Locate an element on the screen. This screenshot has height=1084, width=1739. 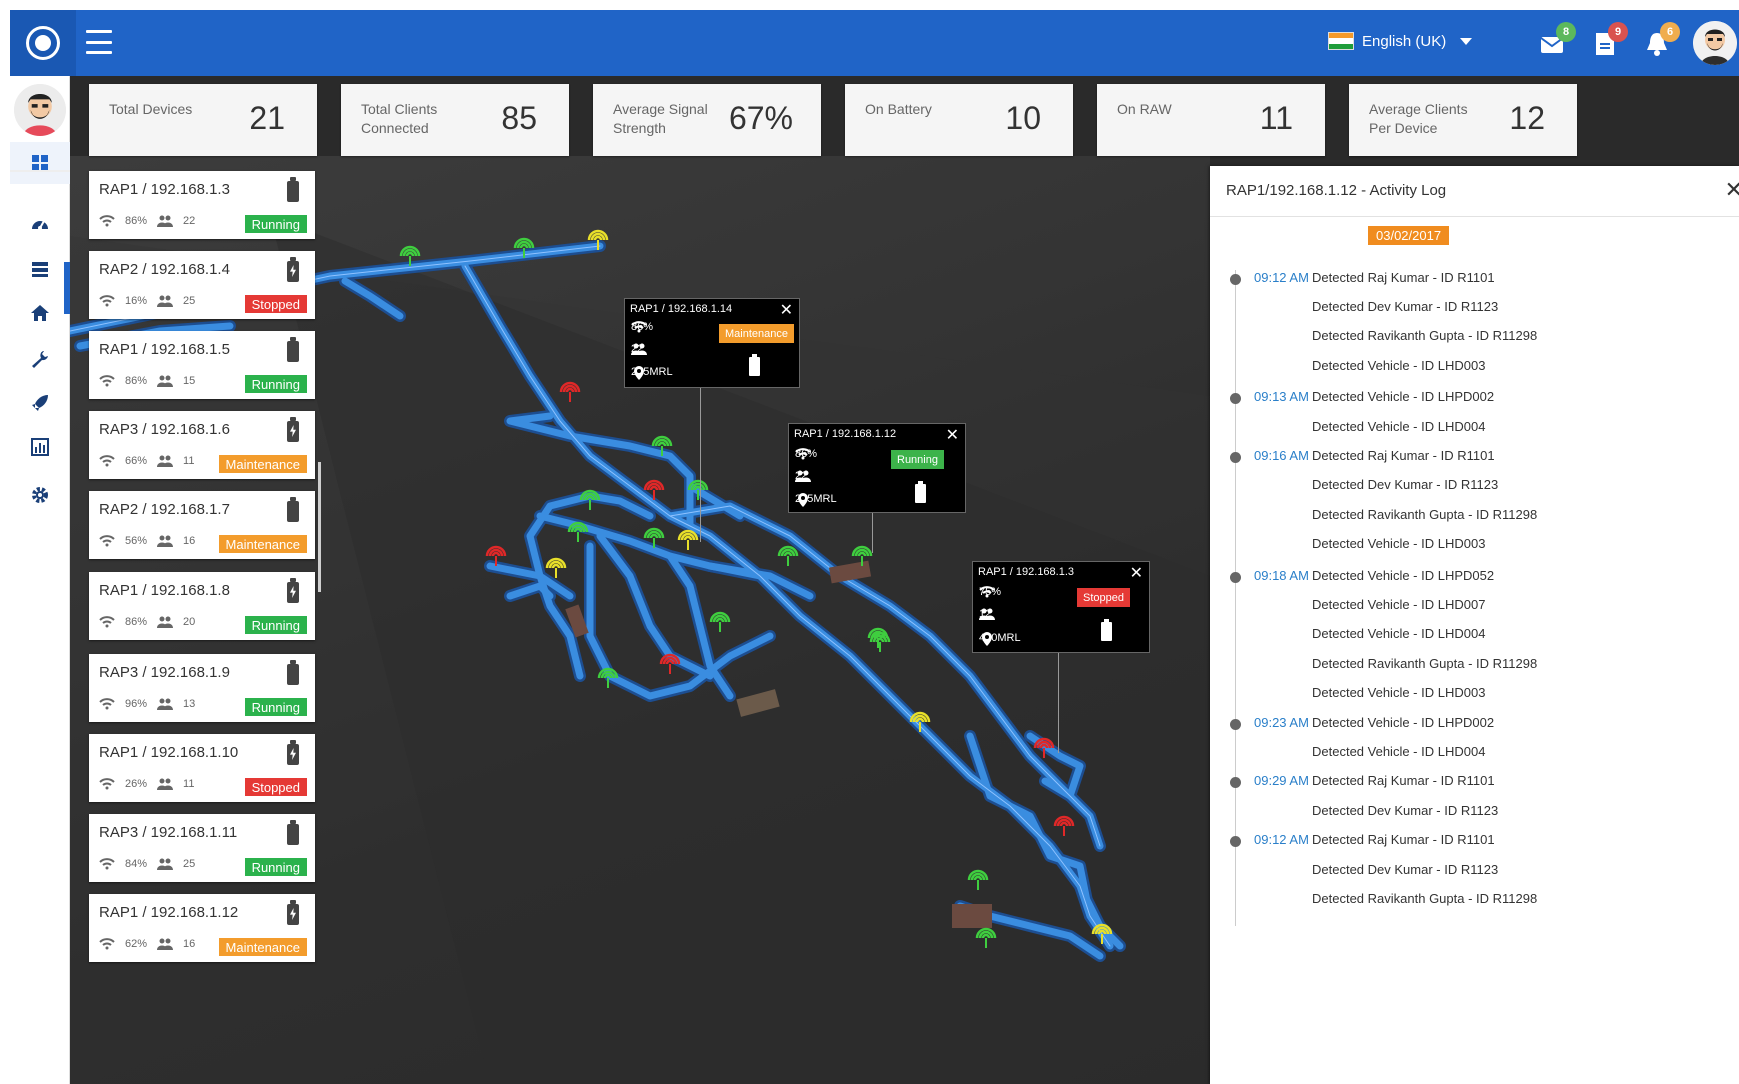
device-signal: 66% is located at coordinates (136, 461).